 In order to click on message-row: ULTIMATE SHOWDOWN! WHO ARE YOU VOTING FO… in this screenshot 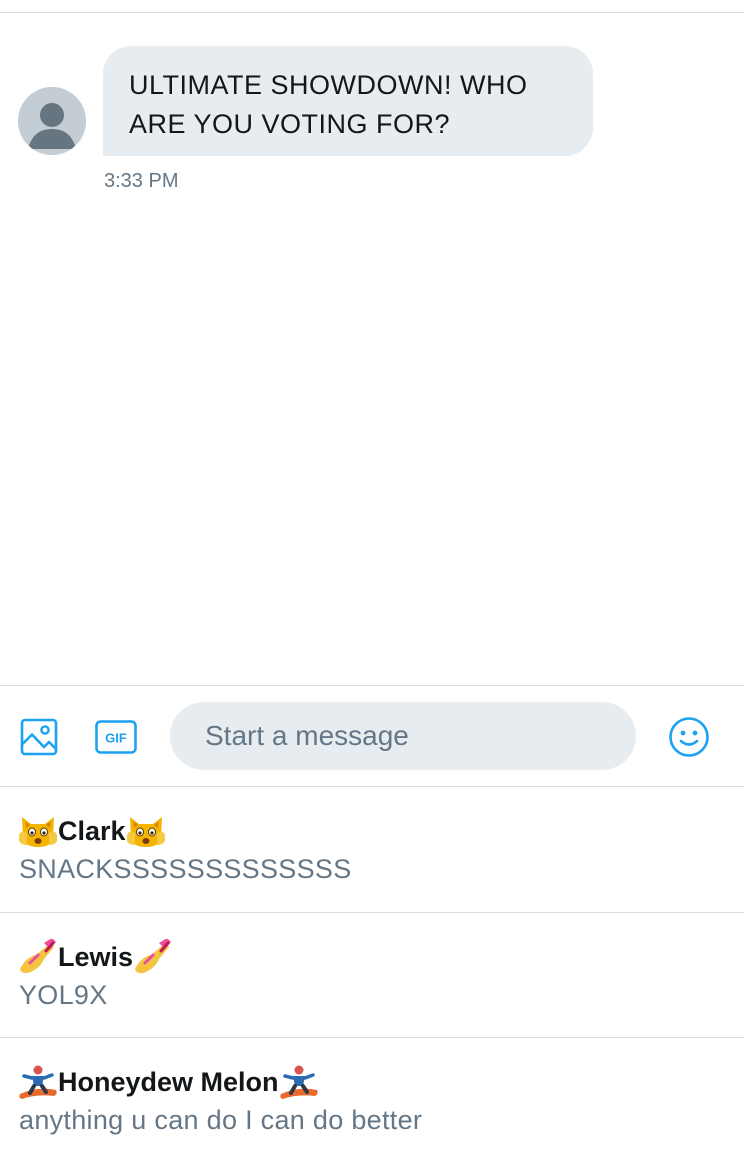, I will do `click(372, 121)`.